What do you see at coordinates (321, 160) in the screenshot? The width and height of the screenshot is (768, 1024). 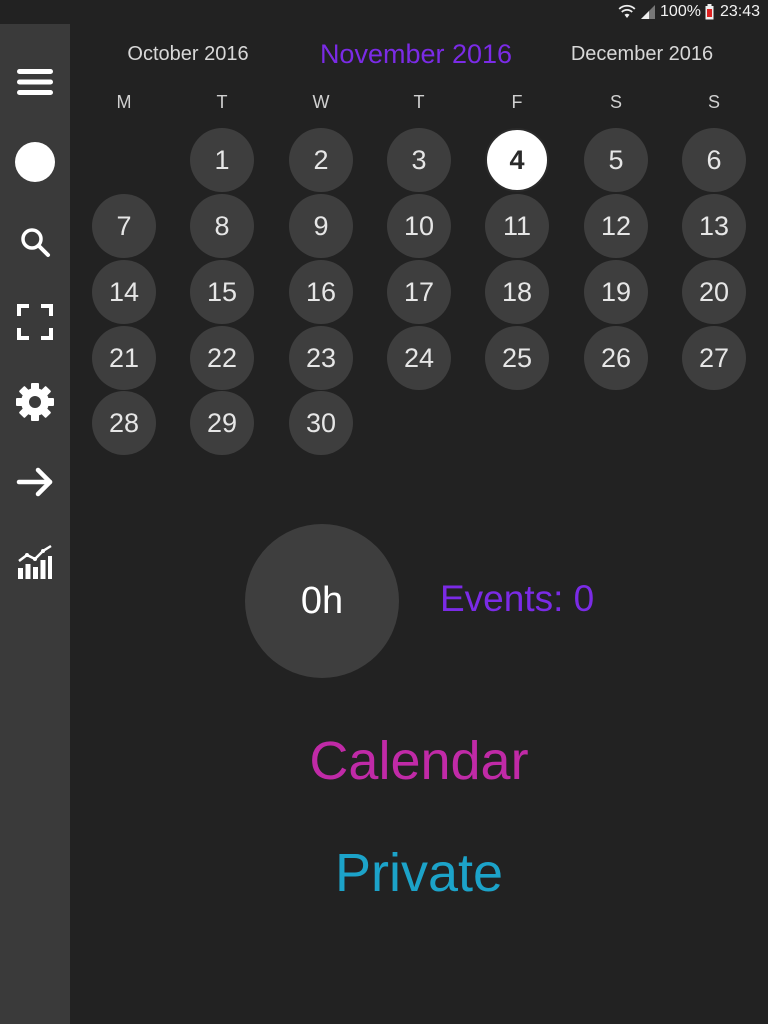 I see `day-cell: 2` at bounding box center [321, 160].